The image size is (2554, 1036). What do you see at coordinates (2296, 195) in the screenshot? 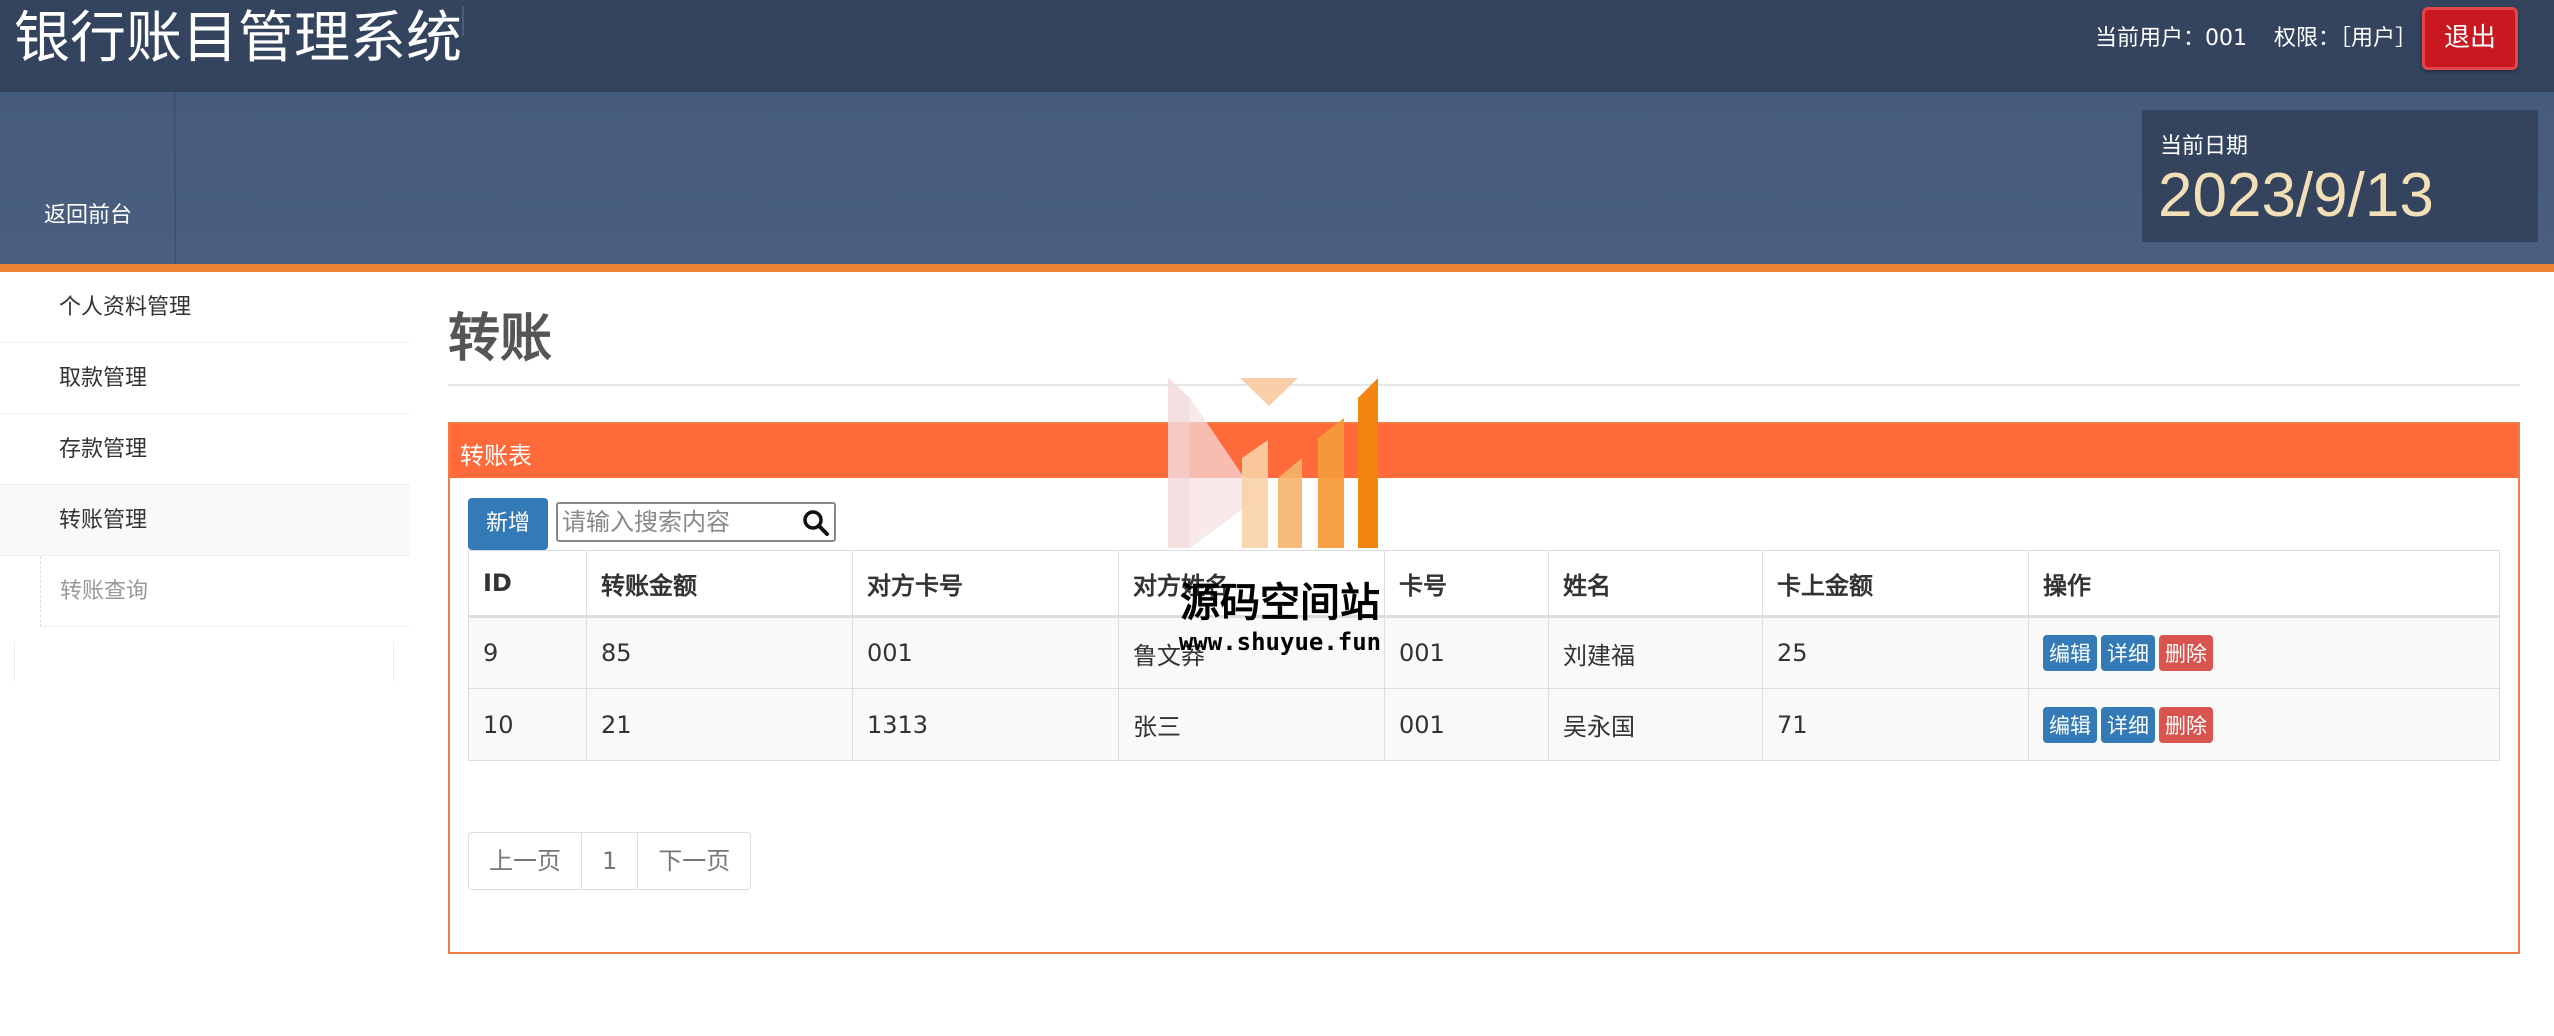
I see `date-value: 2023/9/13` at bounding box center [2296, 195].